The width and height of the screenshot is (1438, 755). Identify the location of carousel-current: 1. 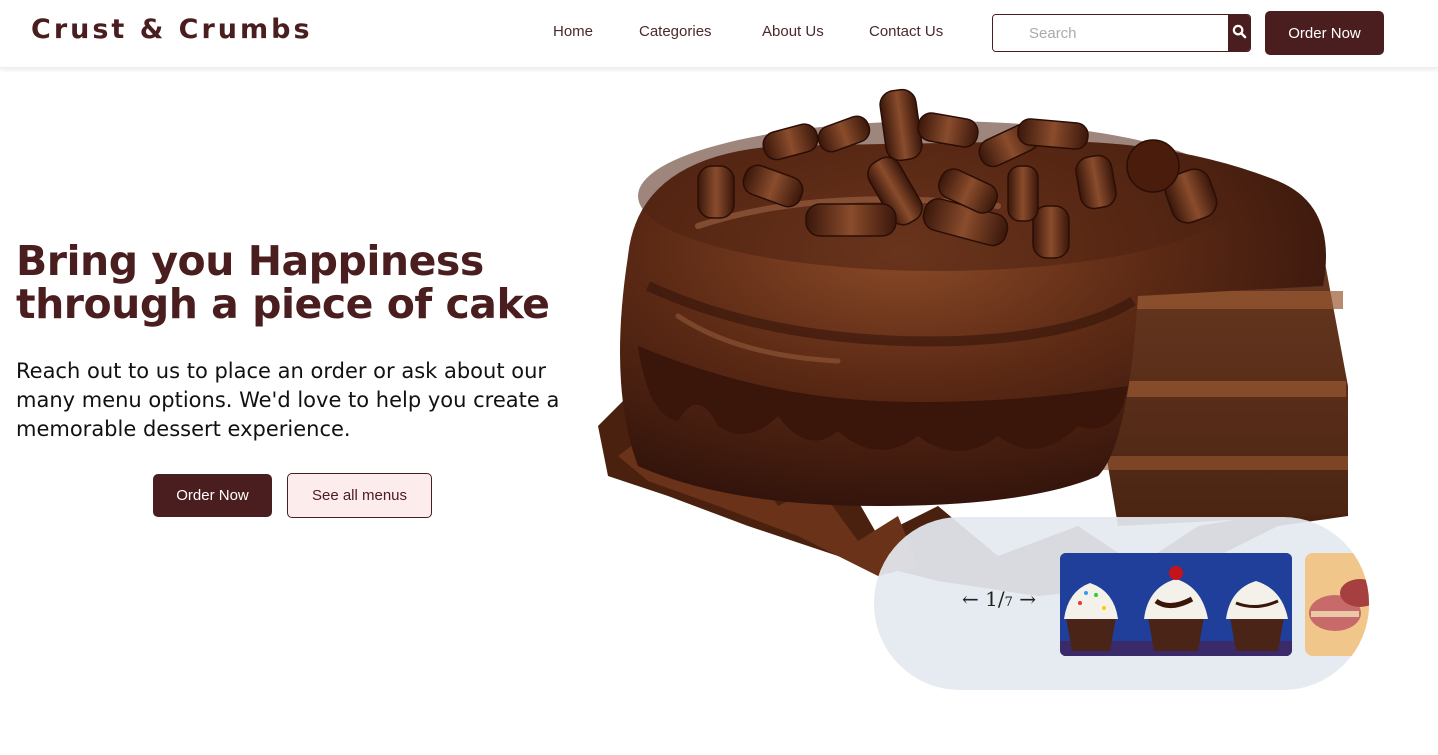
(991, 599).